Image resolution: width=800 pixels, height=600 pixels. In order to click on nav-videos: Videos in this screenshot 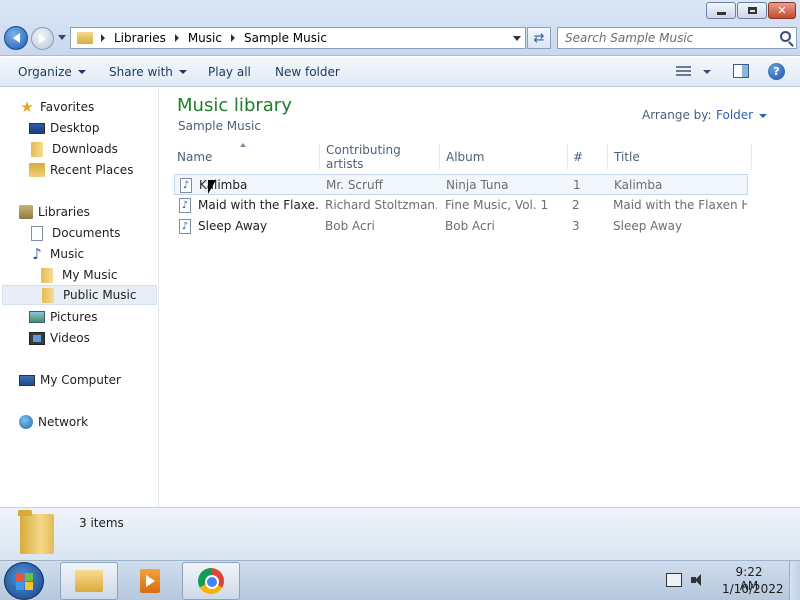, I will do `click(59, 338)`.